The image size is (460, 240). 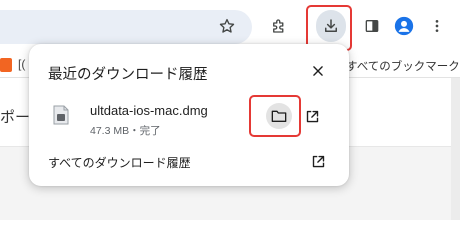 I want to click on more-menu-button, so click(x=437, y=26).